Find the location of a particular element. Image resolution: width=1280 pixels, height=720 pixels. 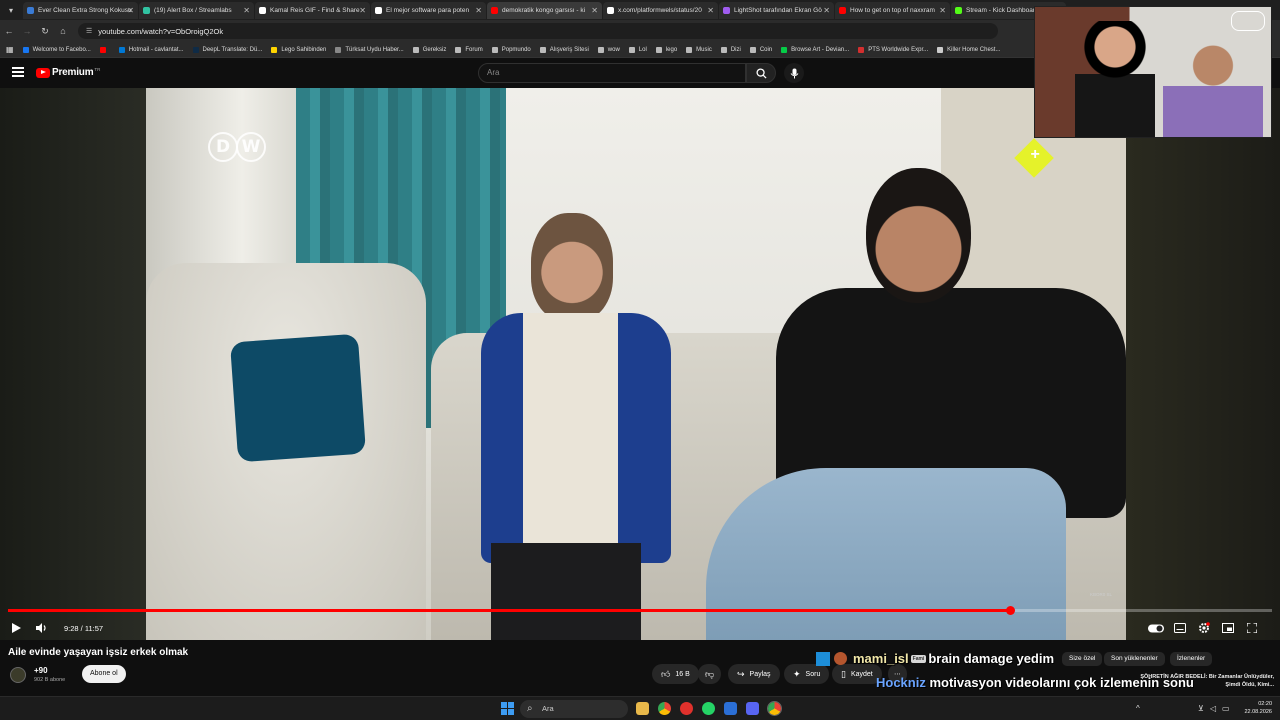

taskbar-search: Ara is located at coordinates (574, 709).